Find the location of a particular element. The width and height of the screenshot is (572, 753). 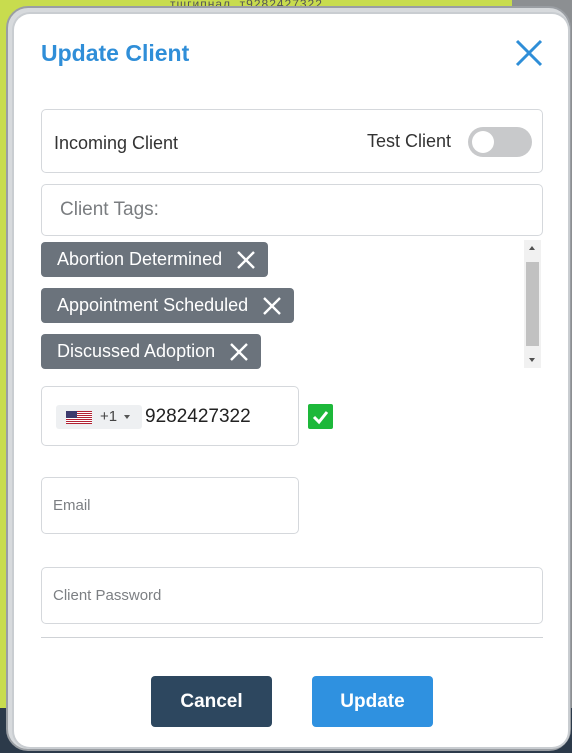

password-field is located at coordinates (292, 595).